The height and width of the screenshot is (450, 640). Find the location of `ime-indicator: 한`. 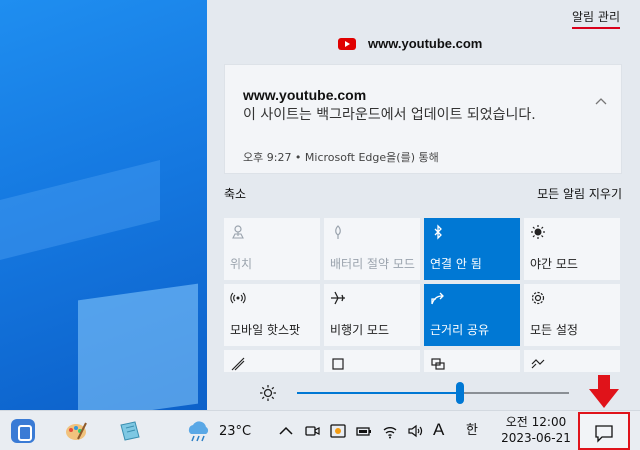

ime-indicator: 한 is located at coordinates (472, 431).